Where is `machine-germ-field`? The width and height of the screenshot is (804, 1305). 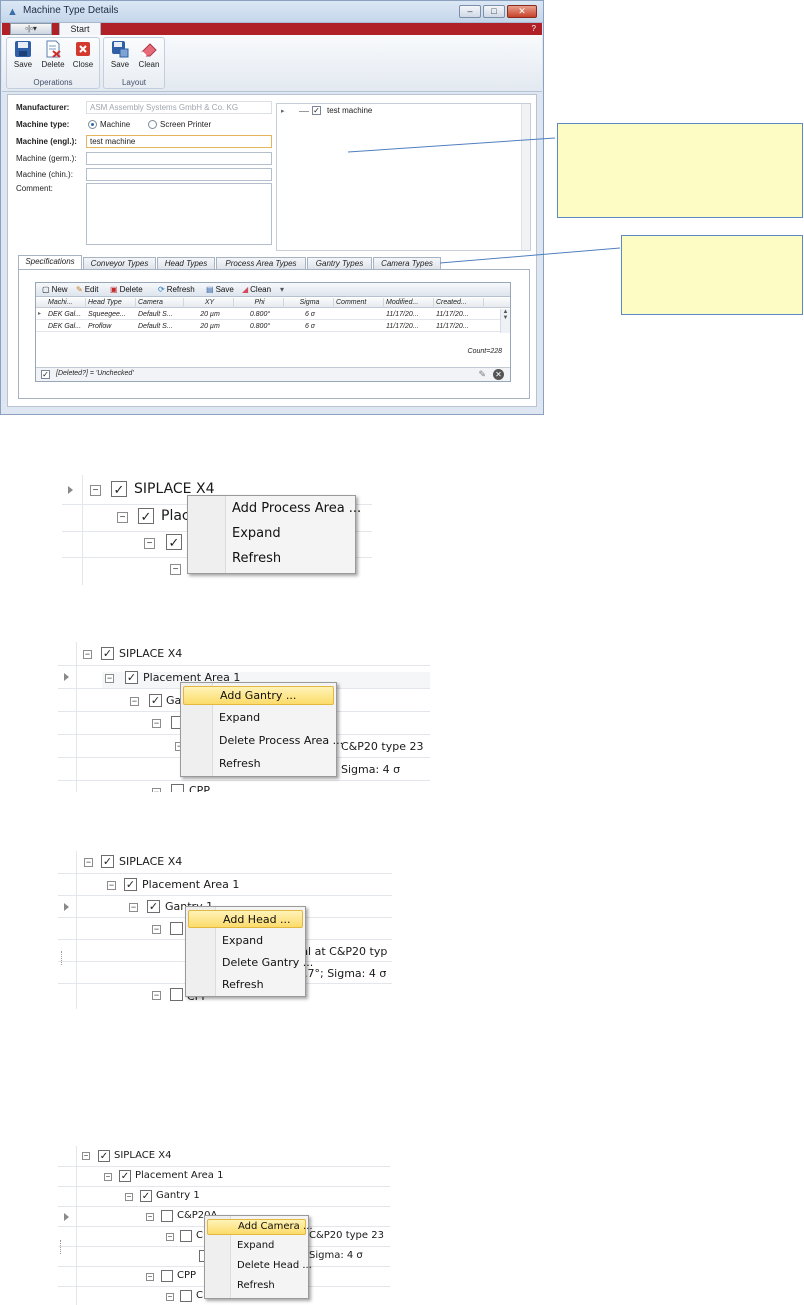 machine-germ-field is located at coordinates (179, 158).